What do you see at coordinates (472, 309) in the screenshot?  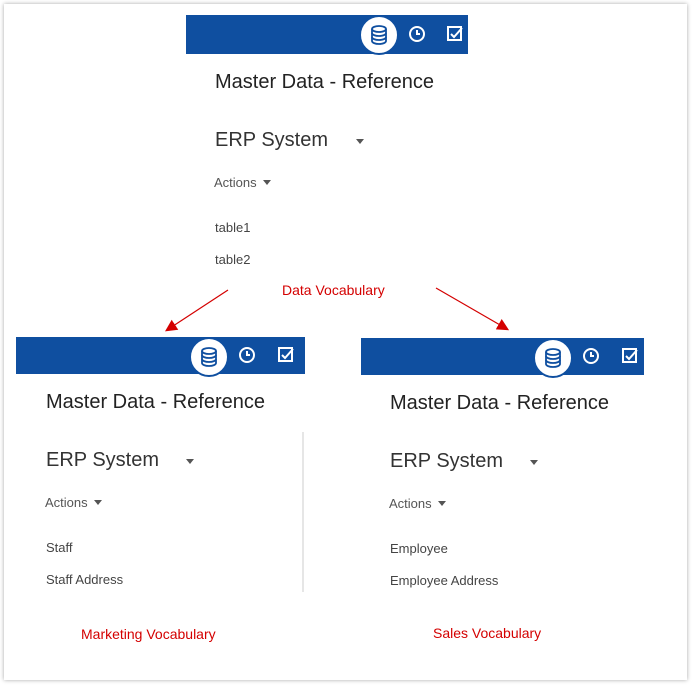 I see `arrow-right` at bounding box center [472, 309].